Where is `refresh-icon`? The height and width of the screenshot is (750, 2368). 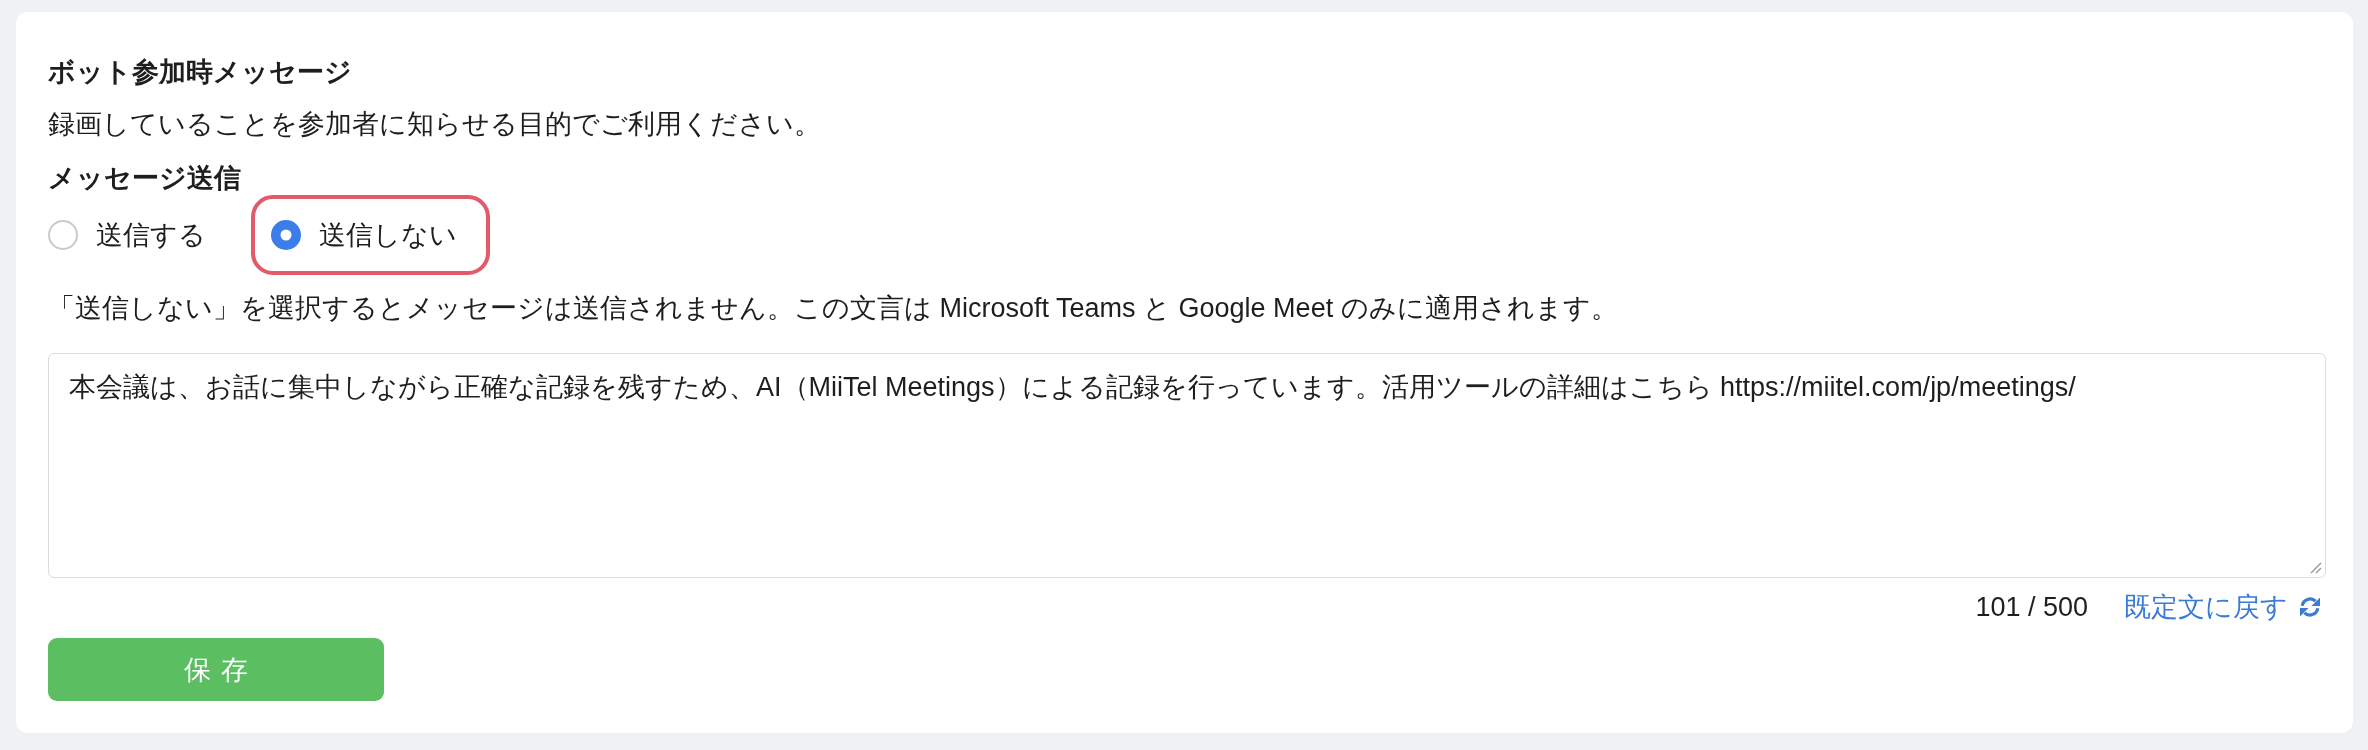
refresh-icon is located at coordinates (2310, 607).